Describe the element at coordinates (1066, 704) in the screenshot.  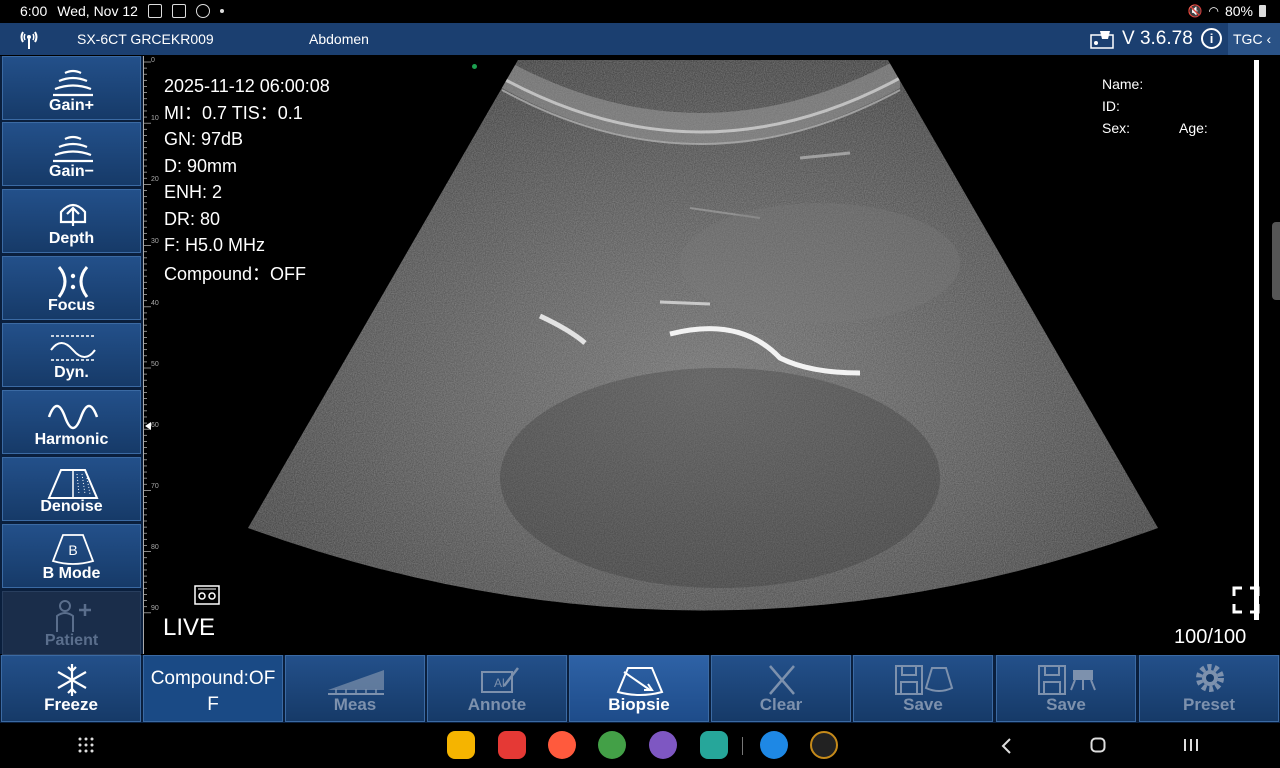
I see `save-video-label: Save` at that location.